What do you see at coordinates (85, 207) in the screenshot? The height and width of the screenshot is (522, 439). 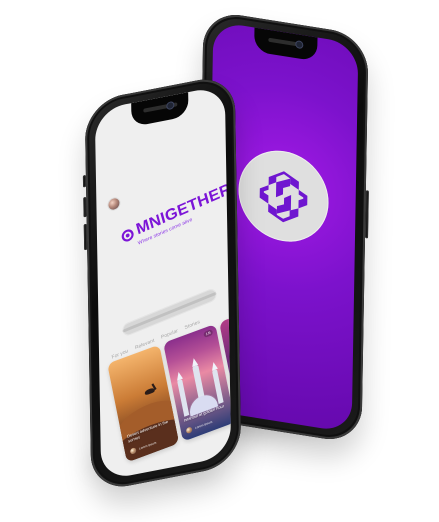 I see `front-phone-volume-up-button` at bounding box center [85, 207].